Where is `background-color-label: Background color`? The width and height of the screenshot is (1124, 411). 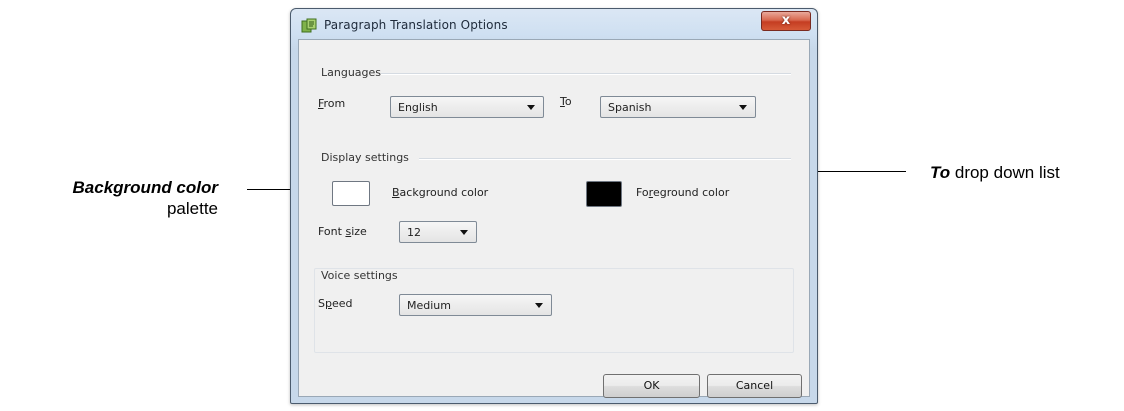 background-color-label: Background color is located at coordinates (440, 192).